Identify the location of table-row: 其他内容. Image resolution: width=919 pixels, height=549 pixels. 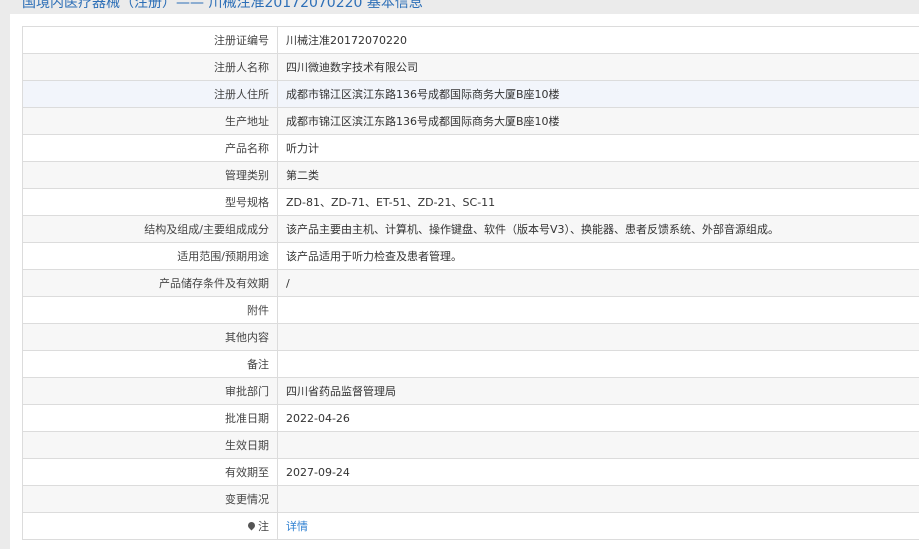
(470, 337).